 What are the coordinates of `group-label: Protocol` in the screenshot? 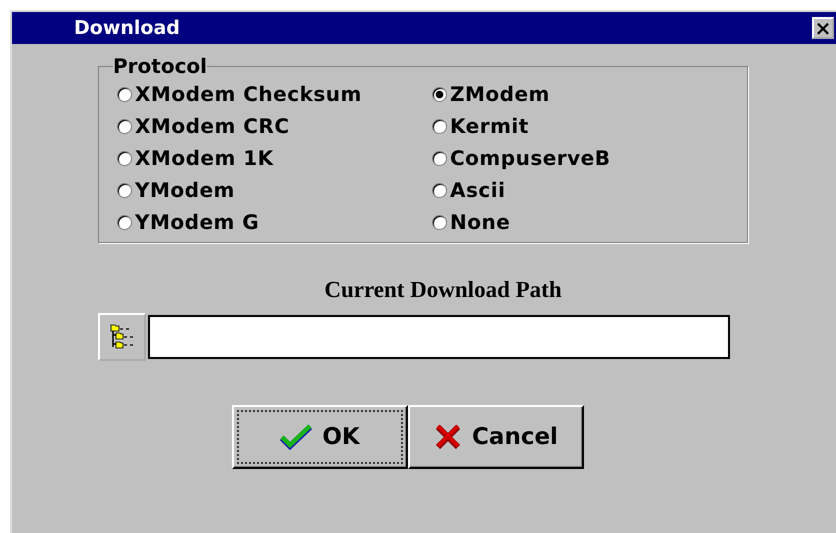 It's located at (160, 66).